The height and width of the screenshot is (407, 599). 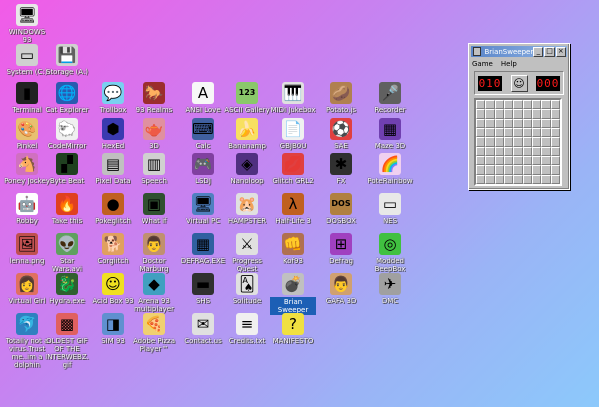 What do you see at coordinates (390, 98) in the screenshot?
I see `desktop-icon-recorder: 🎤 Recorder` at bounding box center [390, 98].